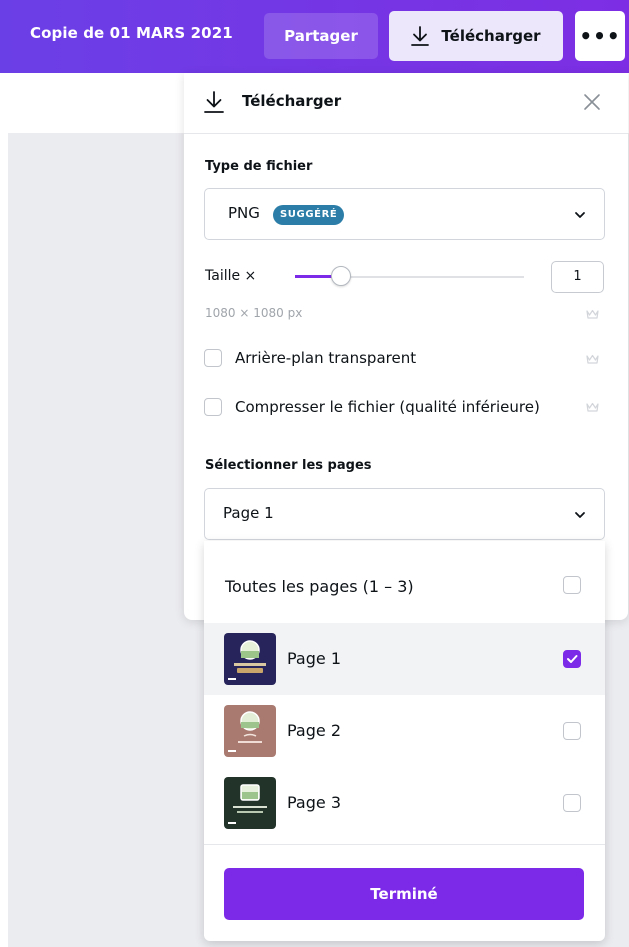 This screenshot has width=629, height=947. I want to click on dimensions-text: 1080 × 1080 px, so click(254, 313).